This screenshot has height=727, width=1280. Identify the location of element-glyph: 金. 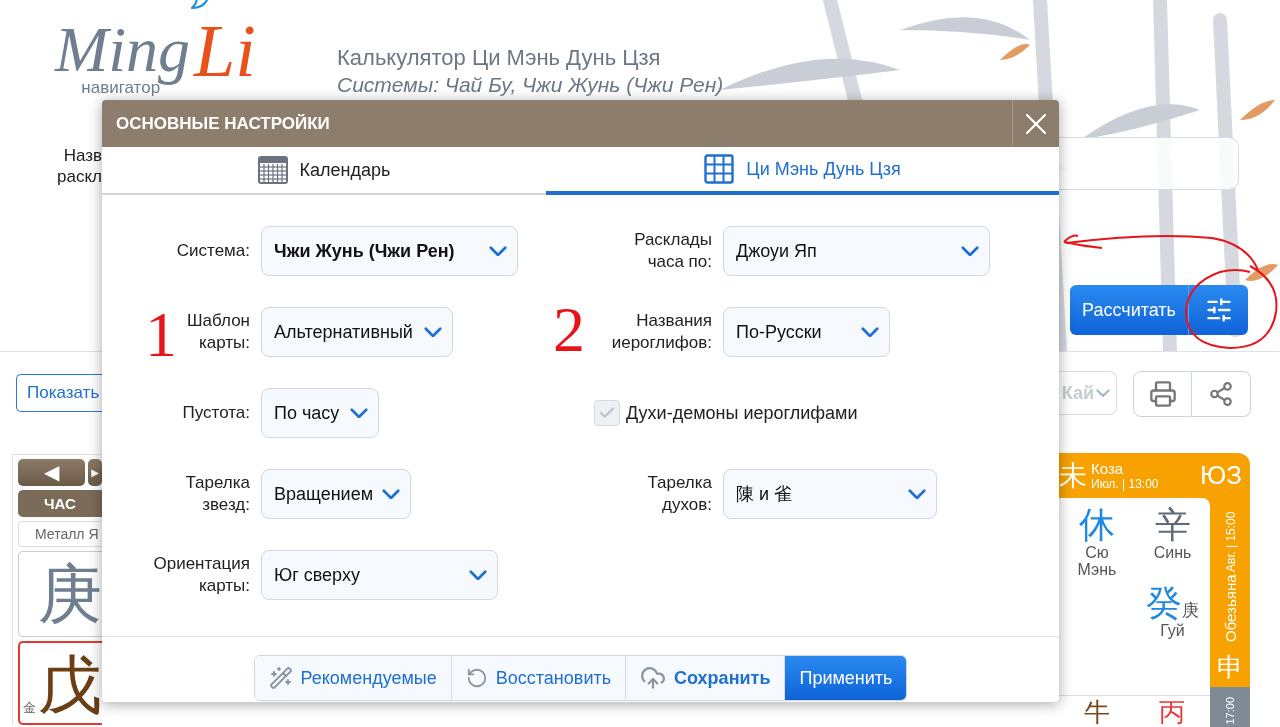
(29, 708).